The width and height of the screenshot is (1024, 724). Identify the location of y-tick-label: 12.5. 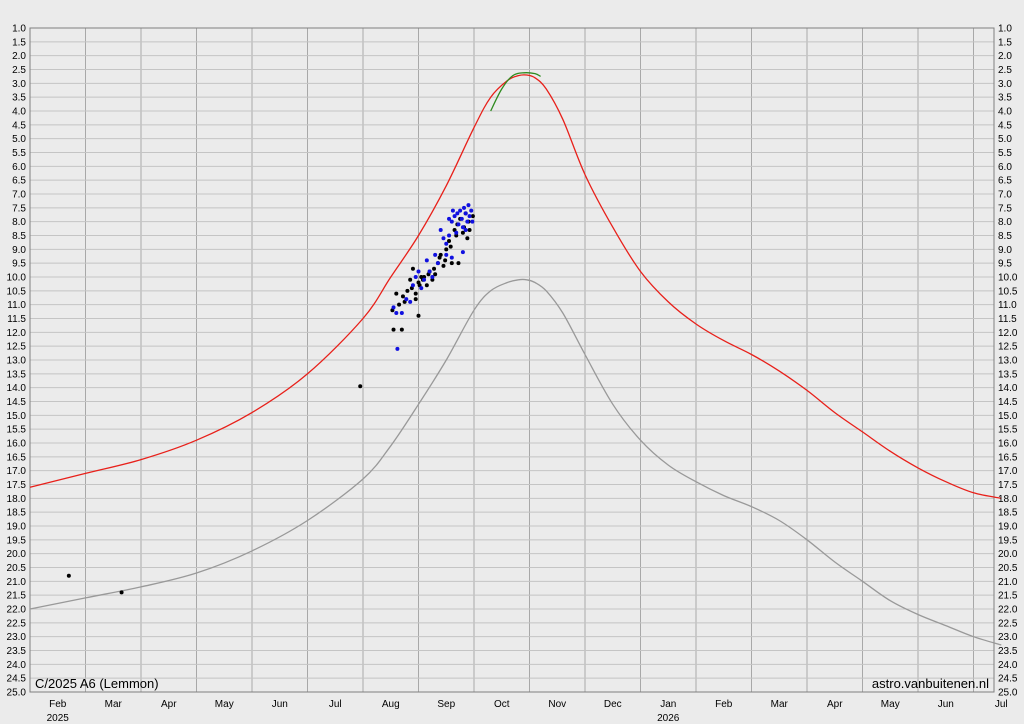
(17, 347).